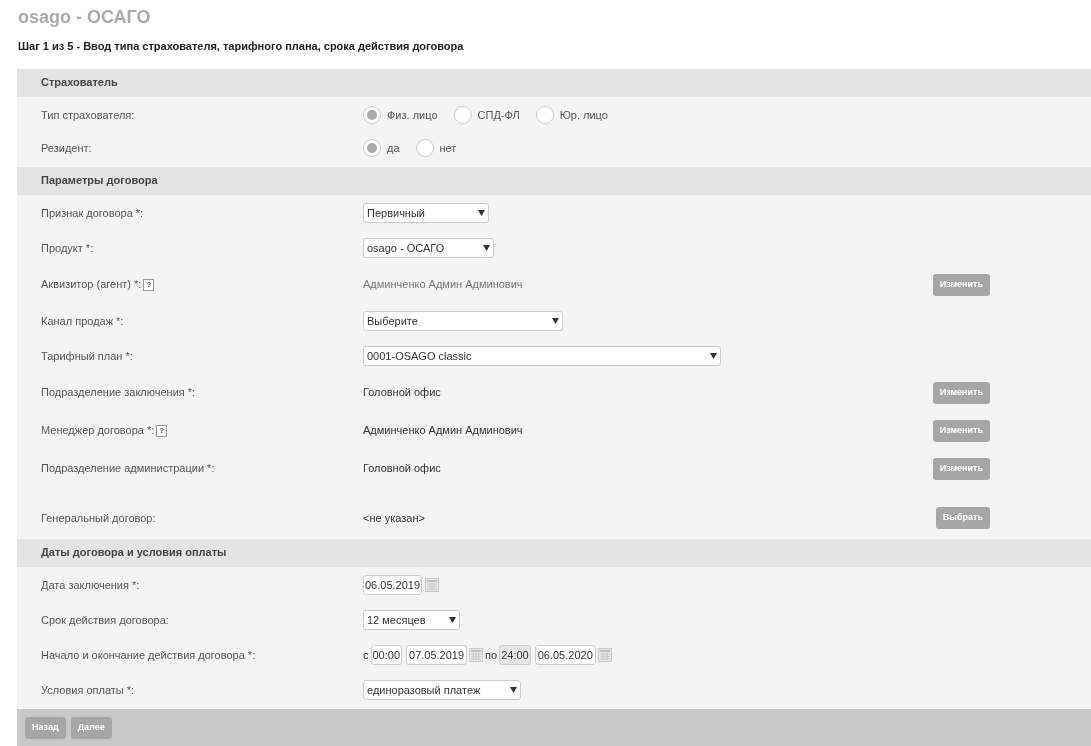  Describe the element at coordinates (426, 213) in the screenshot. I see `select-dropdown: Первичный` at that location.